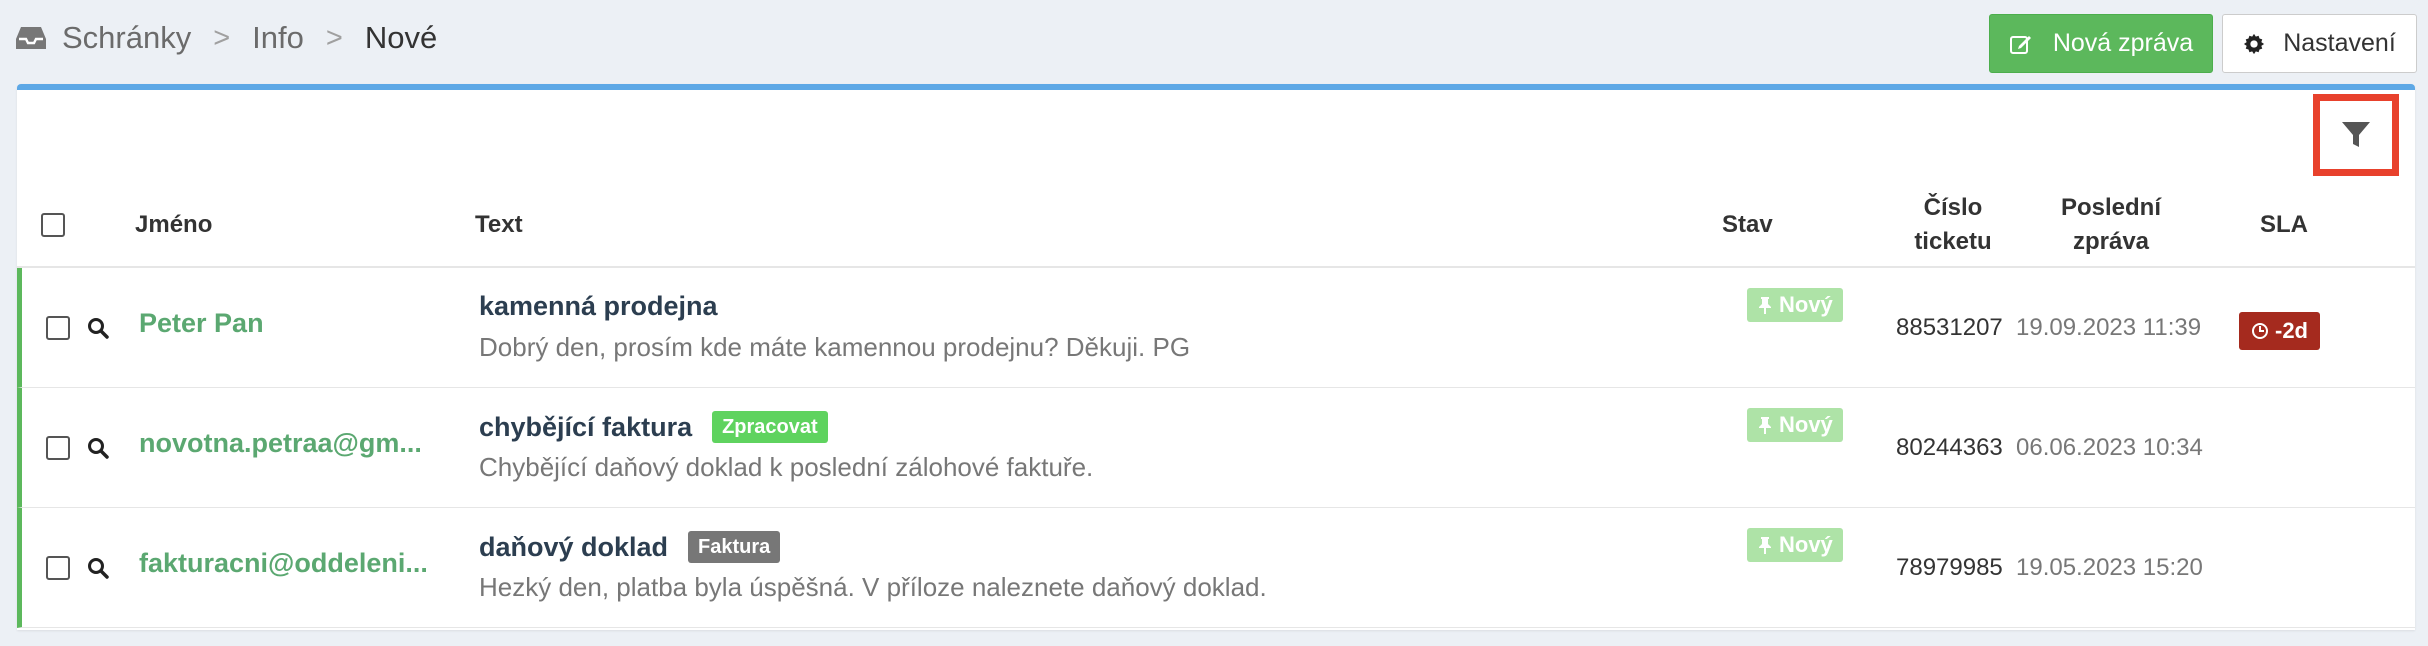 This screenshot has width=2428, height=646. I want to click on inbox-icon, so click(31, 38).